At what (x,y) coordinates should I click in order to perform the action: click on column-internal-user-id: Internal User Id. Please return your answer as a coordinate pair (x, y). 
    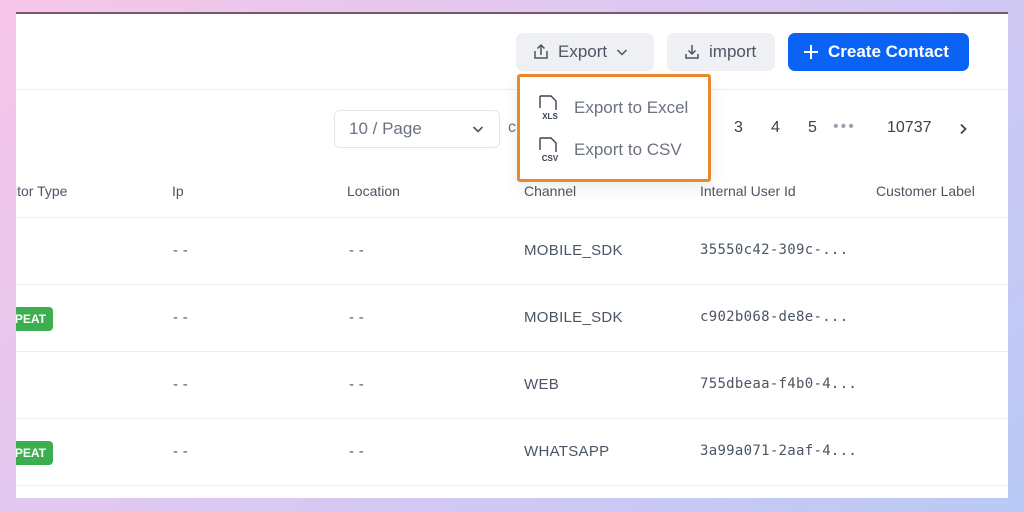
    Looking at the image, I should click on (748, 191).